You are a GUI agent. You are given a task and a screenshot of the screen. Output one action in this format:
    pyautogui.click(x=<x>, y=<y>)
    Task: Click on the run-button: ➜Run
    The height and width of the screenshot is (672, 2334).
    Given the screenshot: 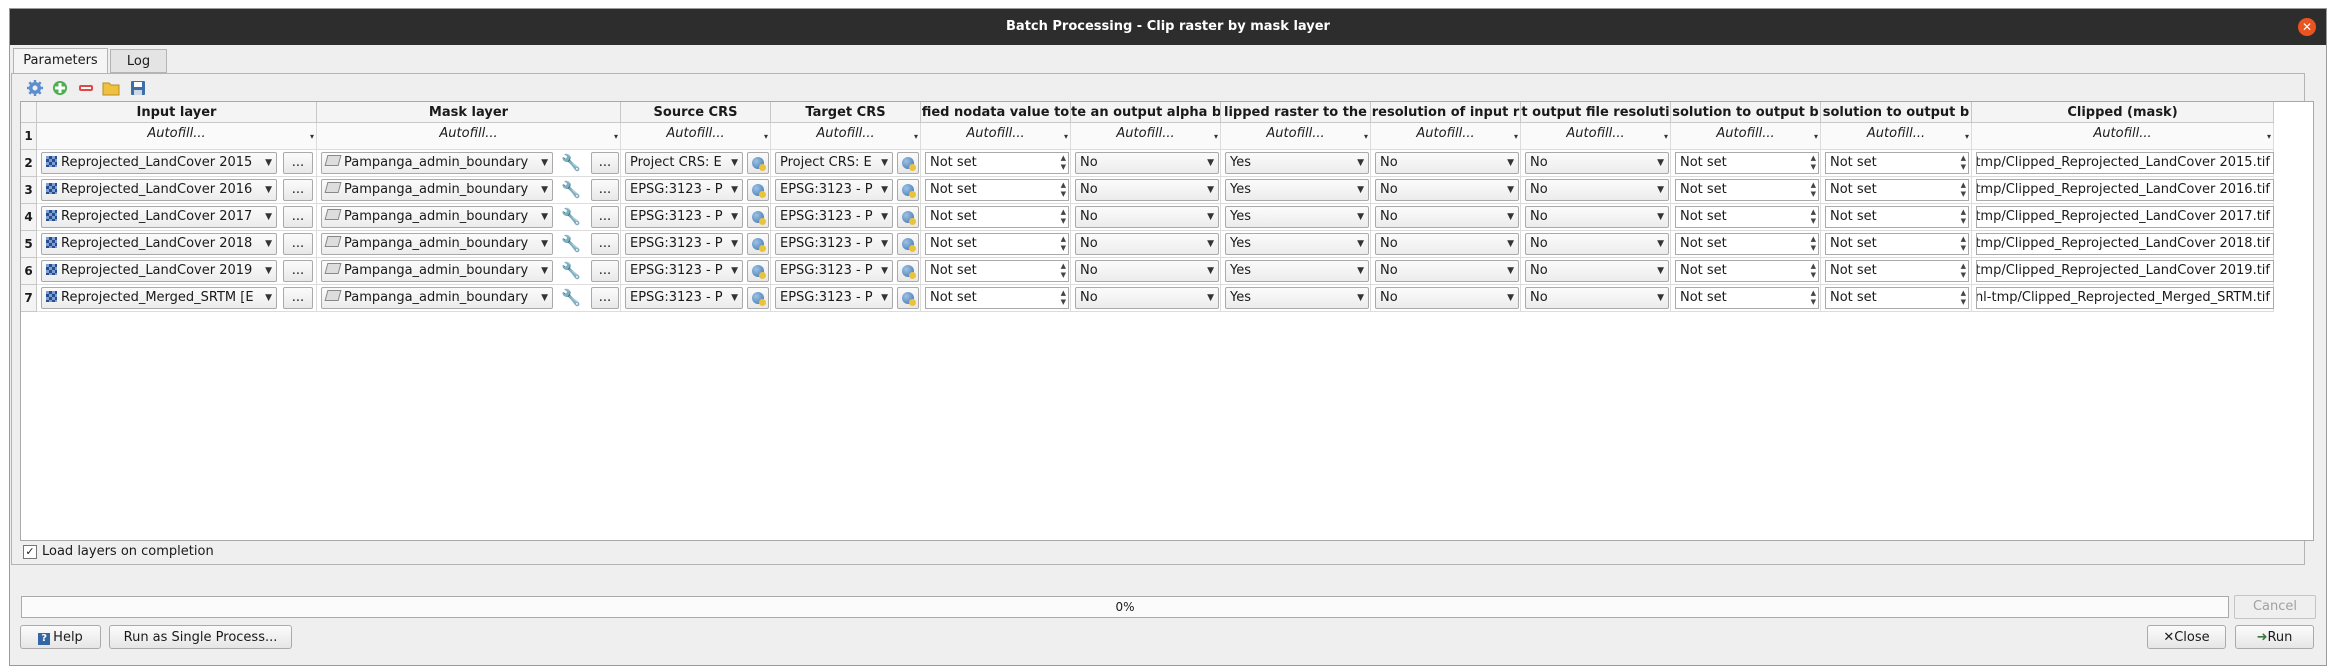 What is the action you would take?
    pyautogui.click(x=2274, y=637)
    